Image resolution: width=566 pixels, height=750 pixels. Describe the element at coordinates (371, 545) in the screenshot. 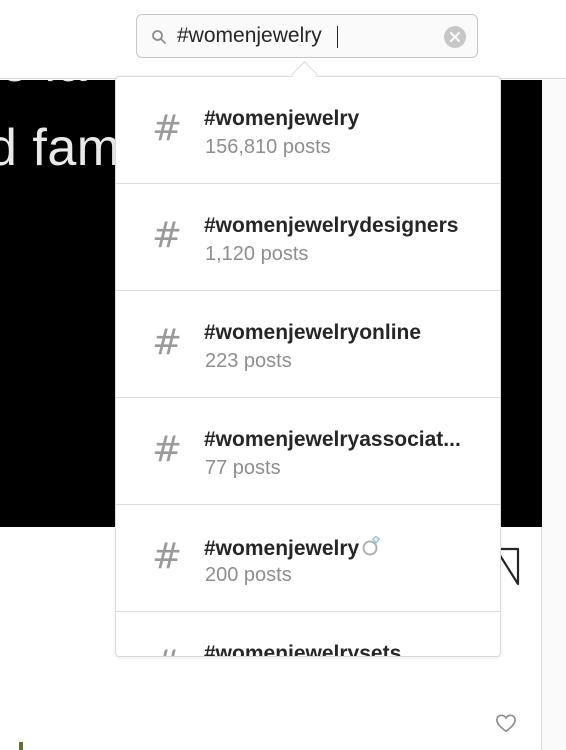

I see `ring-icon` at that location.